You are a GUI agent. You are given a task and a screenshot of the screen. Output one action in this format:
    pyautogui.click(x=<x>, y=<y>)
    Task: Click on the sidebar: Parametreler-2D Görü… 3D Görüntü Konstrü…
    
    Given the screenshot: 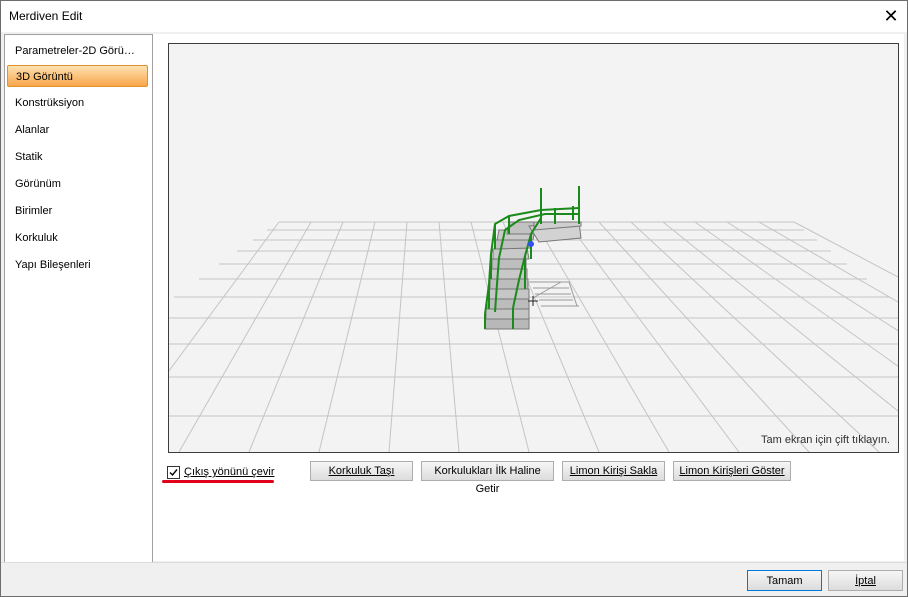 What is the action you would take?
    pyautogui.click(x=78, y=298)
    